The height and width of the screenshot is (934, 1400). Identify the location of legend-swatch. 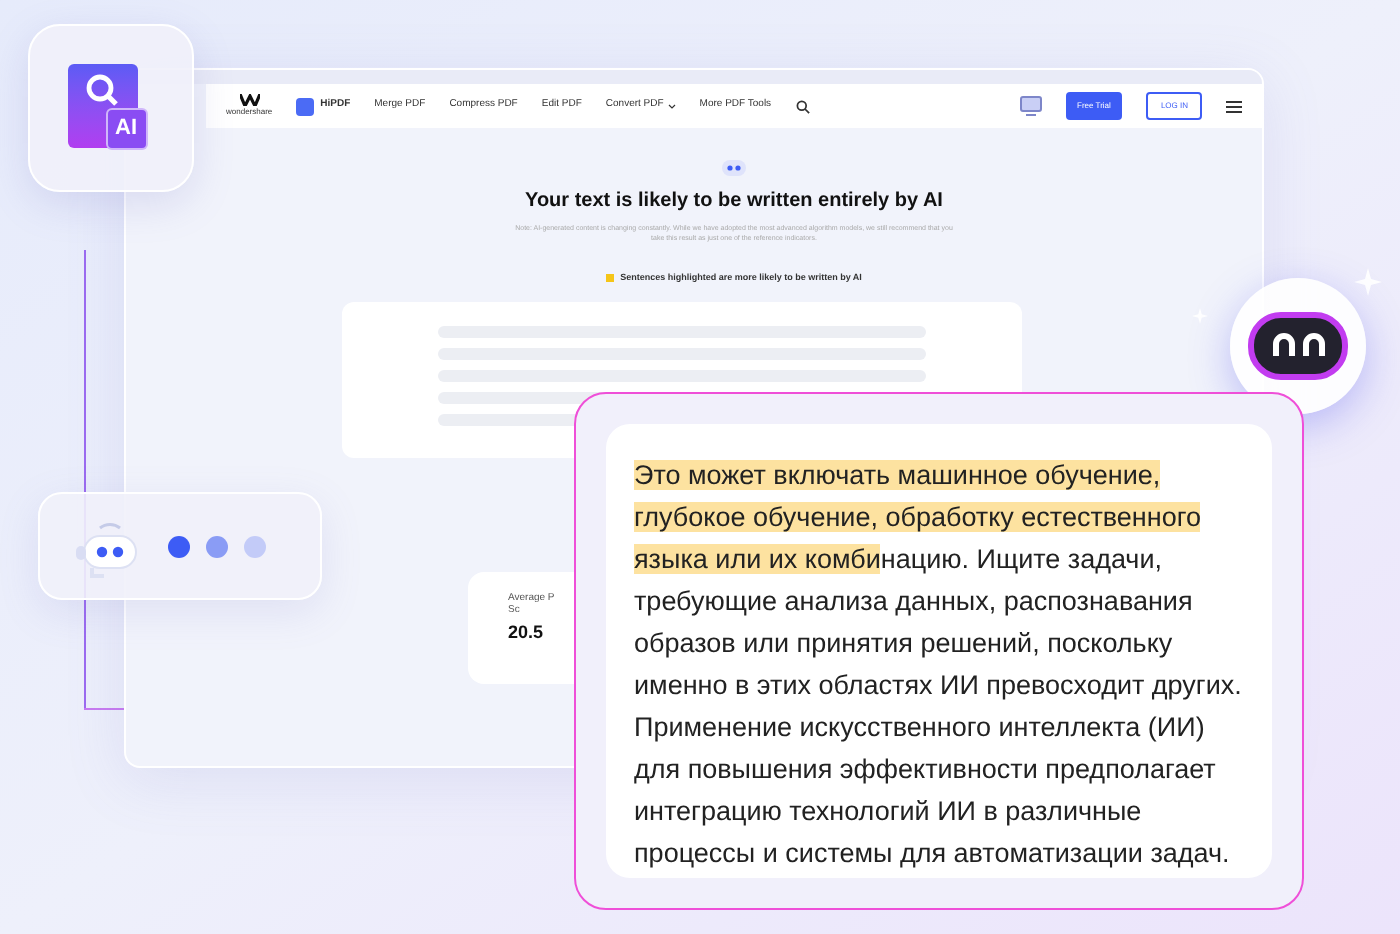
(610, 278).